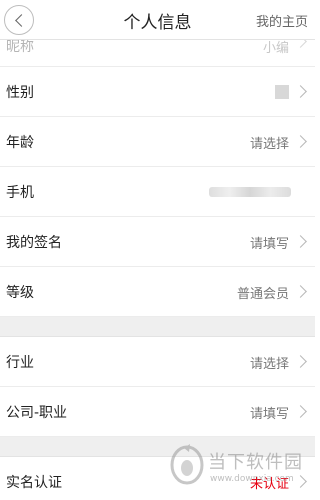 Image resolution: width=320 pixels, height=500 pixels. What do you see at coordinates (34, 483) in the screenshot?
I see `row-label: 实名认证` at bounding box center [34, 483].